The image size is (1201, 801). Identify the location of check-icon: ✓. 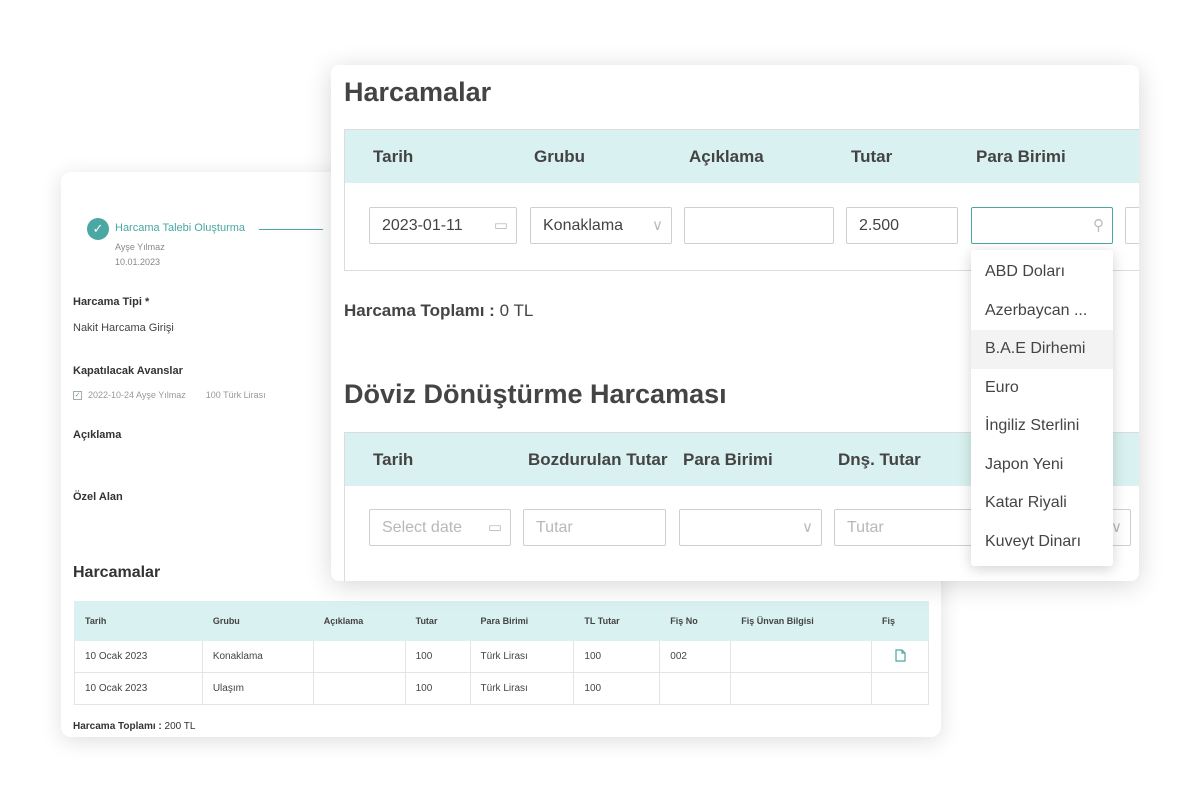
(98, 229).